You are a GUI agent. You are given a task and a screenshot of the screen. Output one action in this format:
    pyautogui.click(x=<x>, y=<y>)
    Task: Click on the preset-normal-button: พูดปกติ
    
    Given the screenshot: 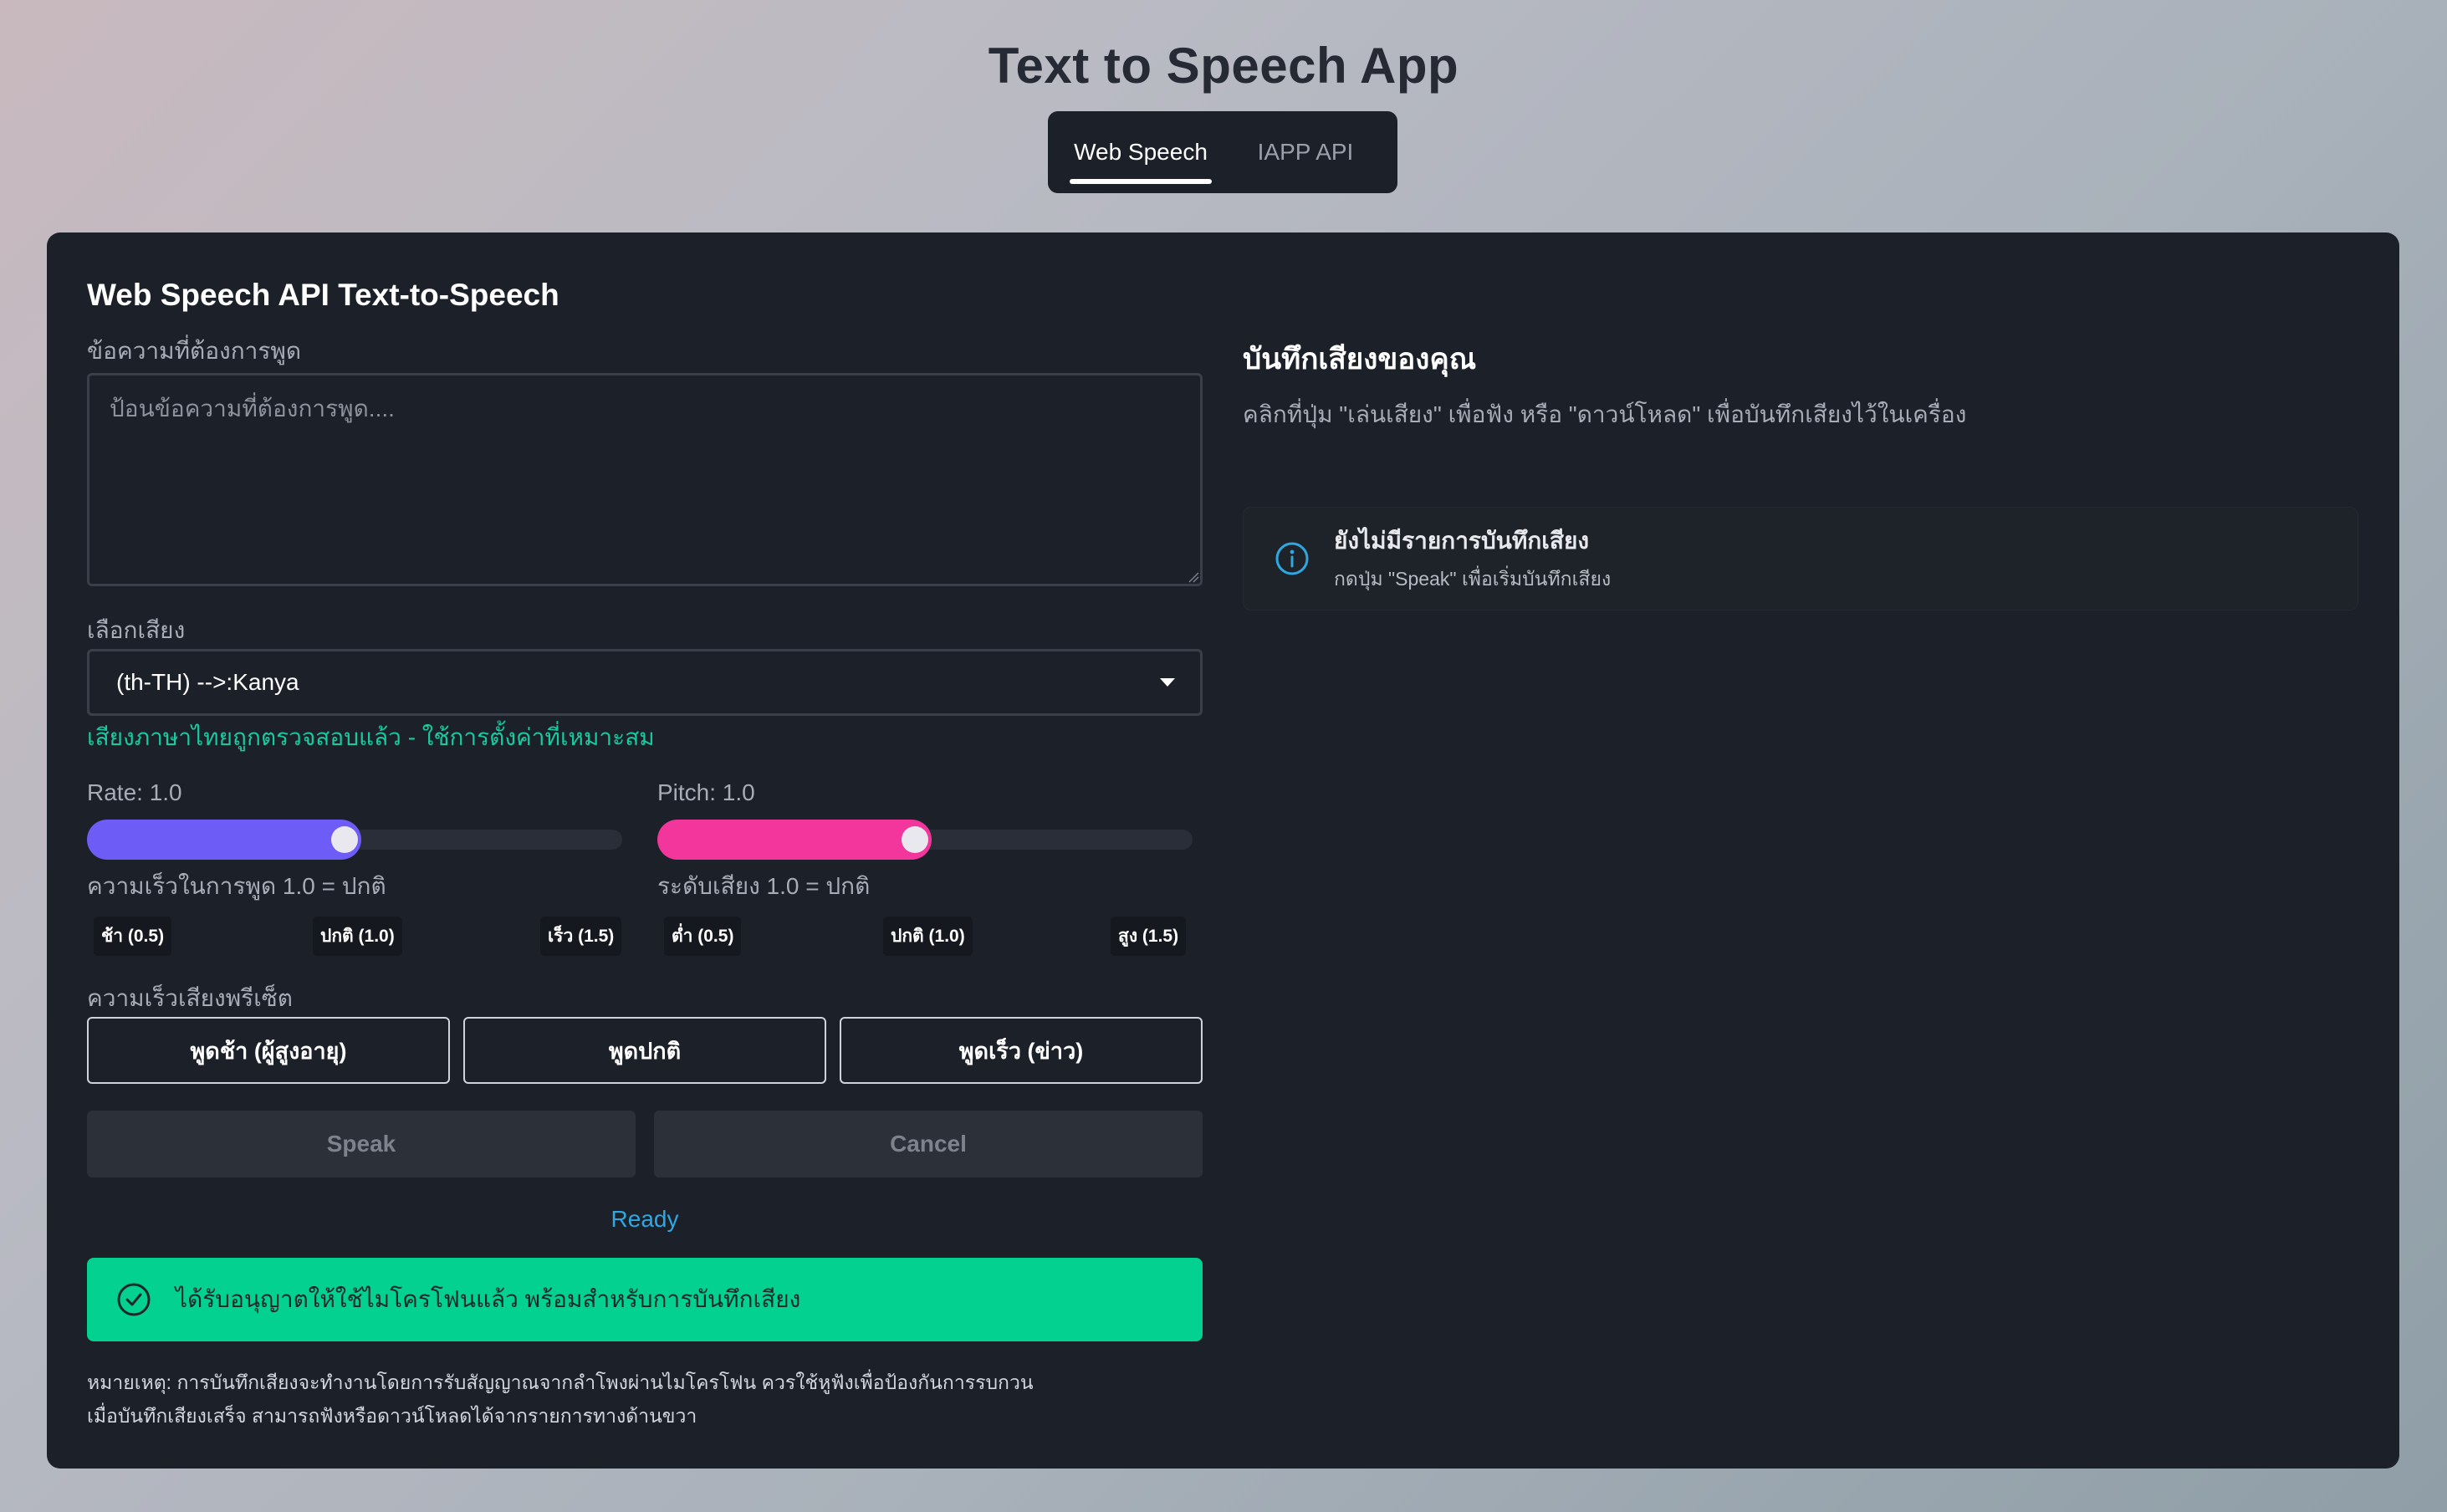 What is the action you would take?
    pyautogui.click(x=644, y=1050)
    